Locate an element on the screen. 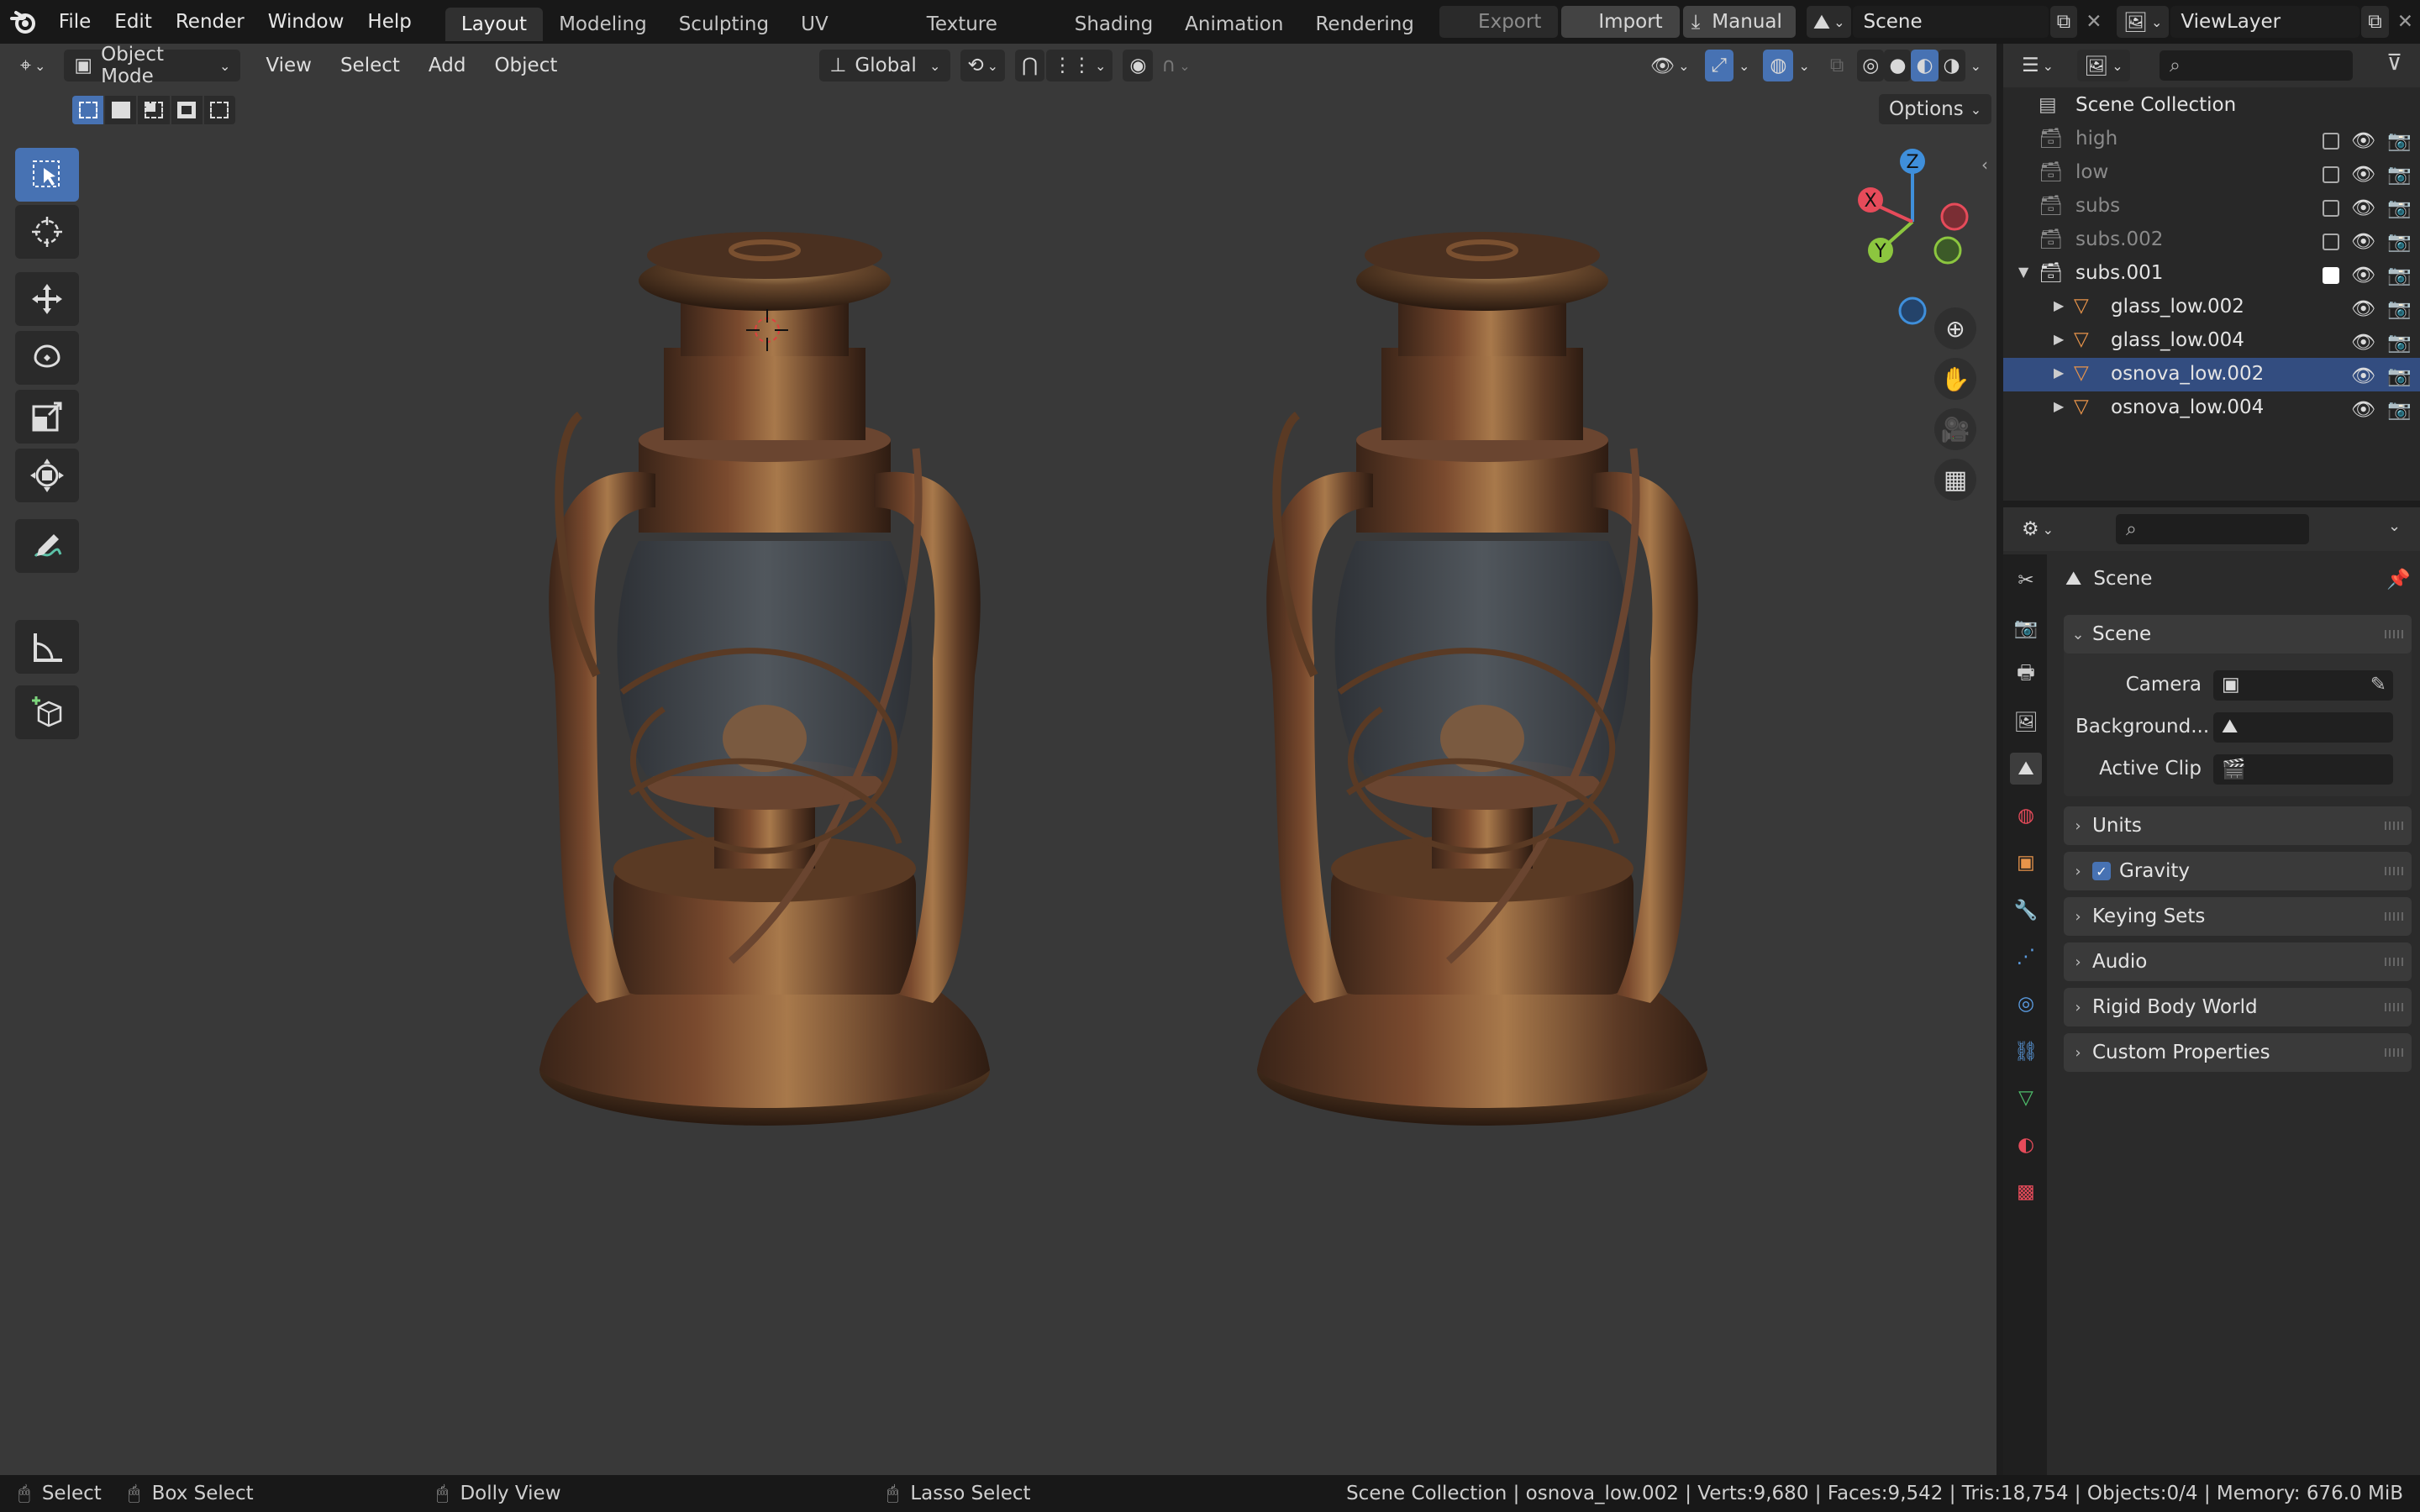 This screenshot has width=2420, height=1512. scene-browse-button: ⛰ ⌄ is located at coordinates (1829, 22).